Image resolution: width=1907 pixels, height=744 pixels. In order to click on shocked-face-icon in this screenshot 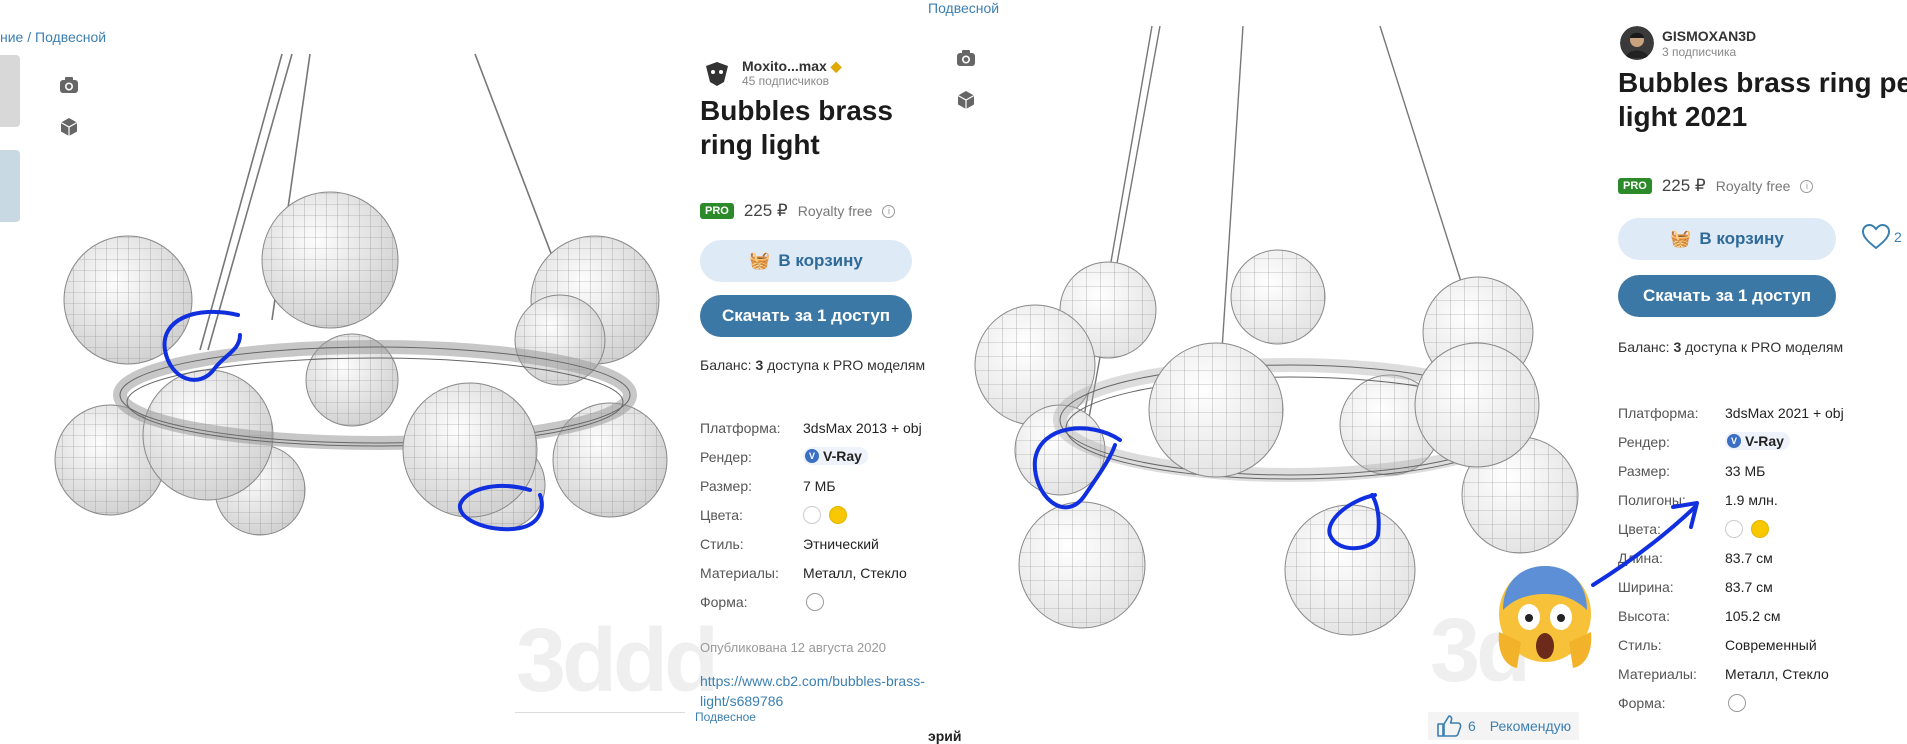, I will do `click(1545, 617)`.